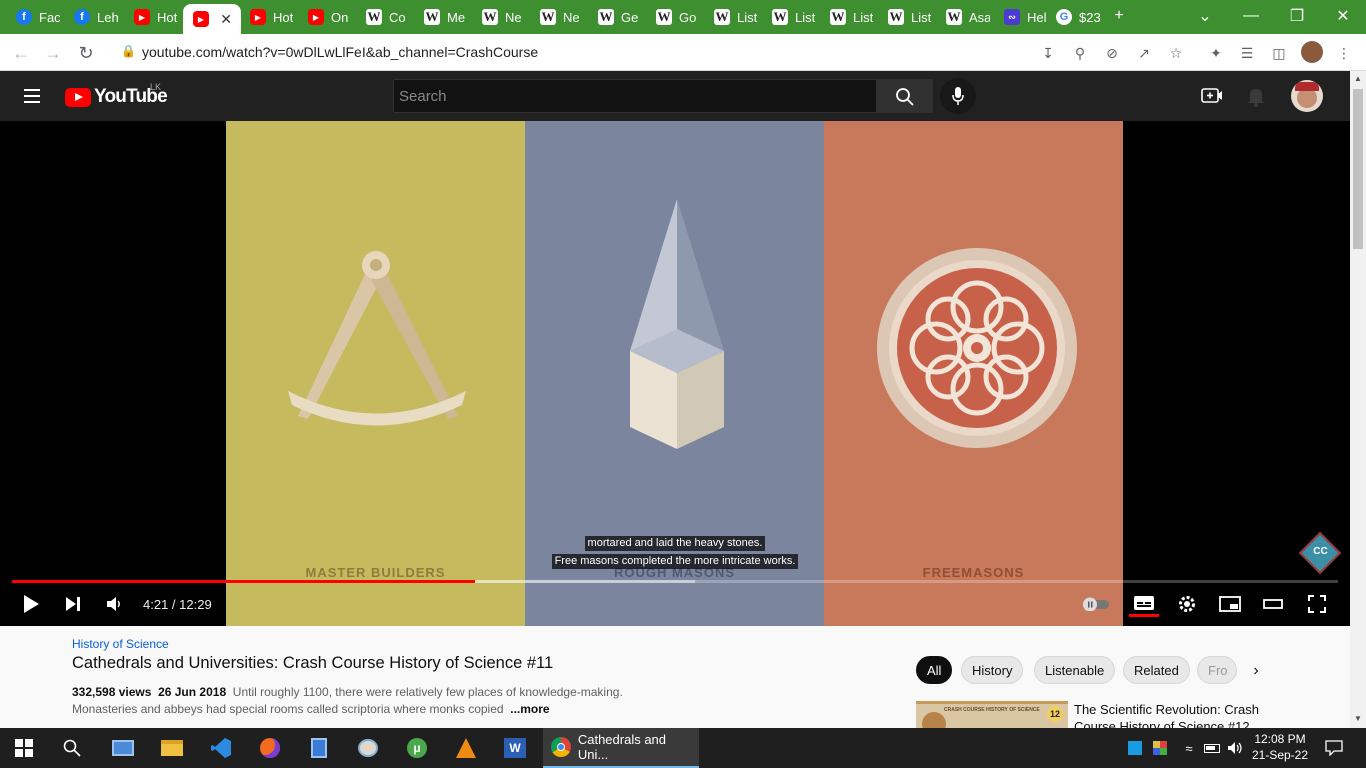 Image resolution: width=1366 pixels, height=768 pixels. Describe the element at coordinates (977, 348) in the screenshot. I see `rose-window-illustration` at that location.